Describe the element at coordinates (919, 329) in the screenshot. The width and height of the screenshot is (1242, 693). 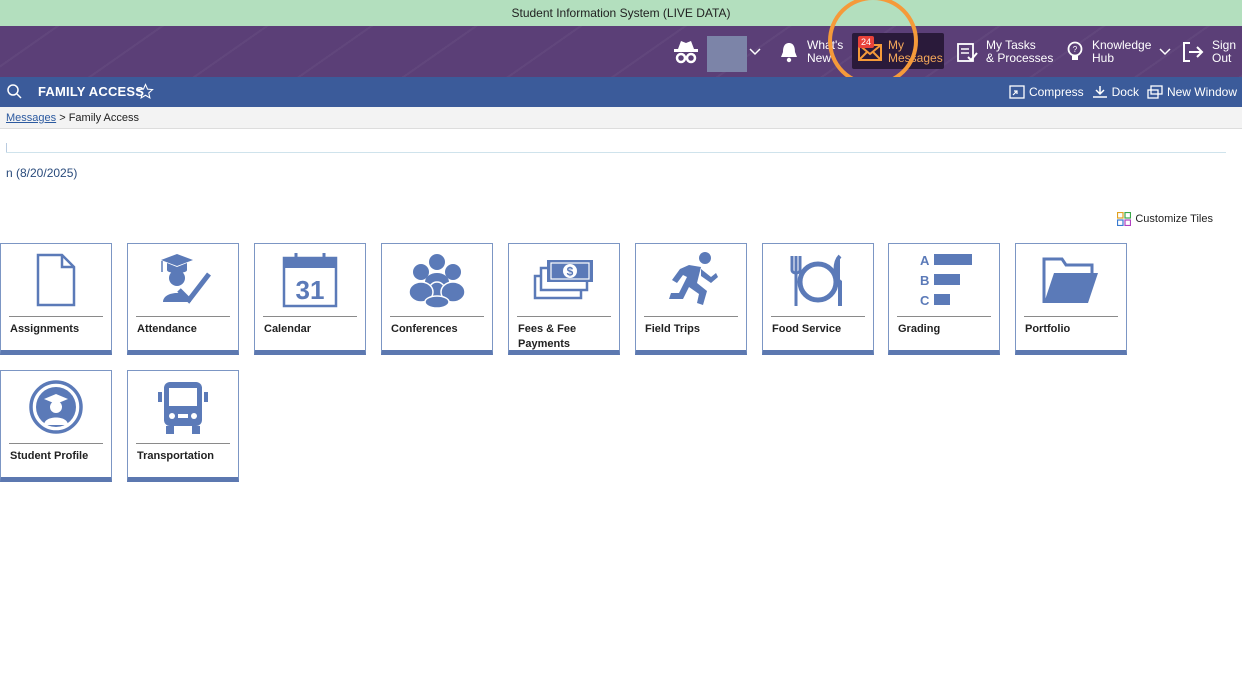
I see `tile-label: Grading` at that location.